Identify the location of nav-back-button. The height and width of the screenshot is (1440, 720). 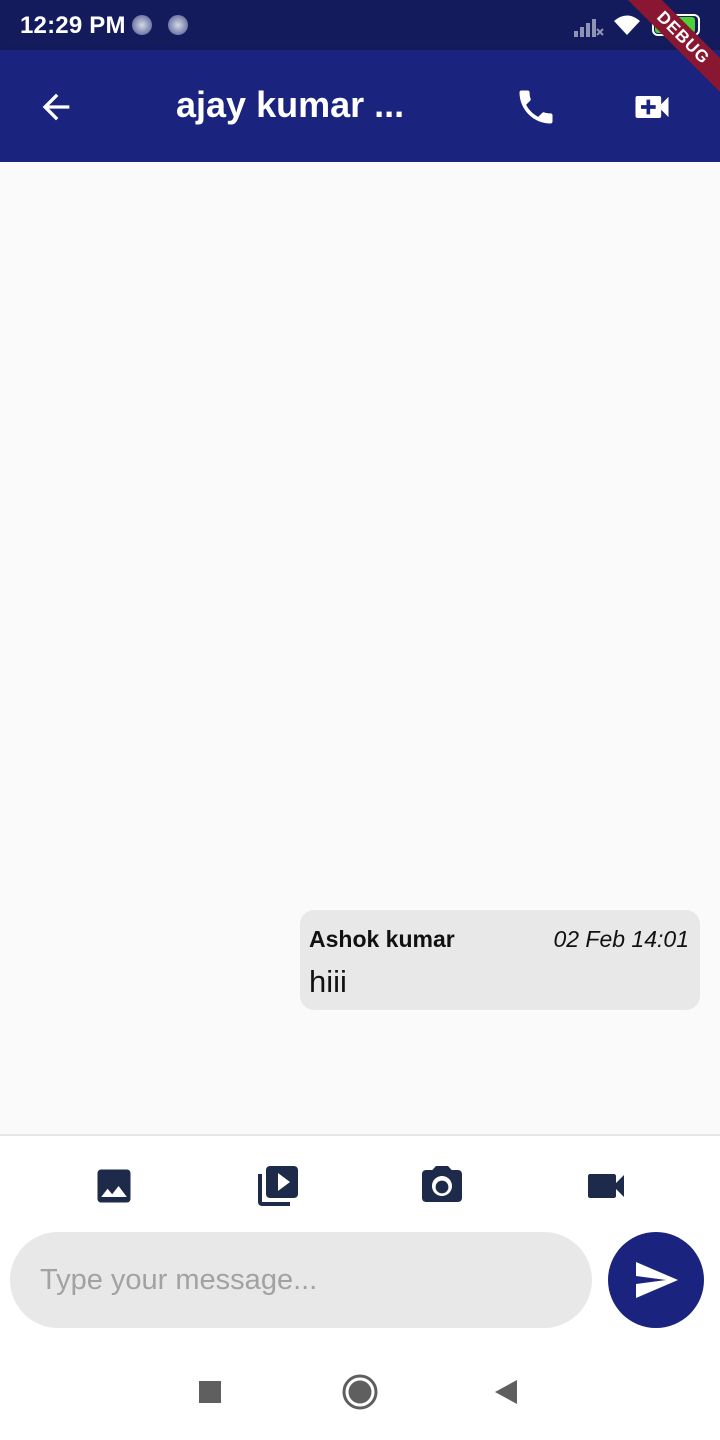
(506, 1392).